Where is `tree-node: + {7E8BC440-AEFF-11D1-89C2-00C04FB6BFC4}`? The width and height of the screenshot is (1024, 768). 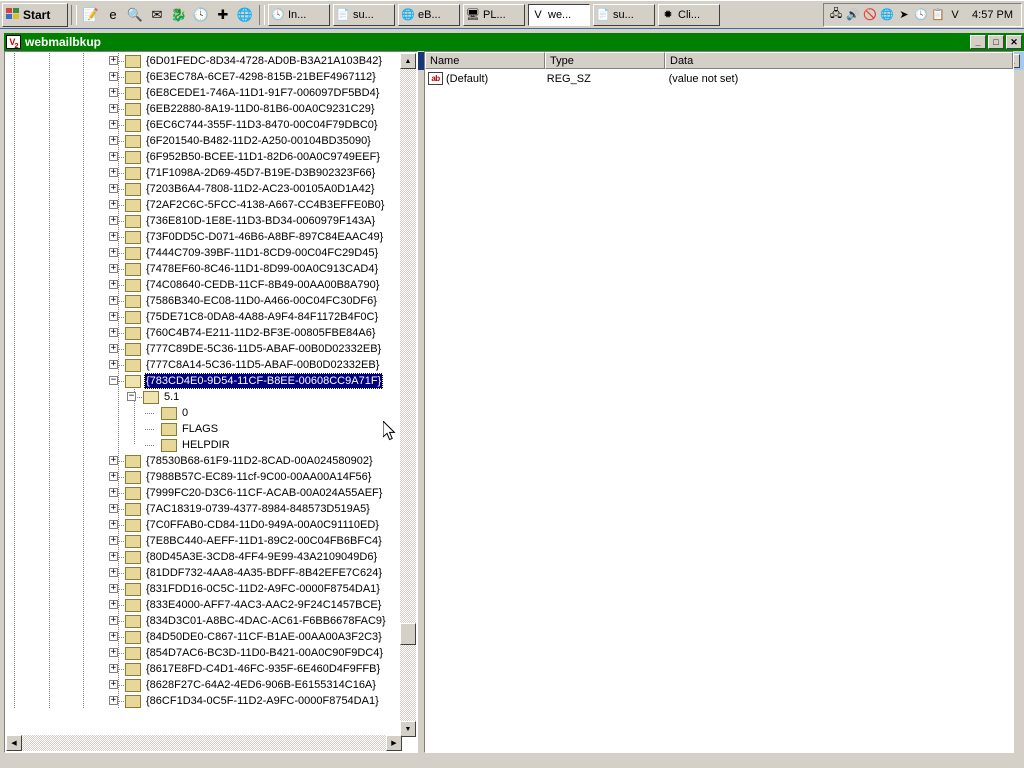 tree-node: + {7E8BC440-AEFF-11D1-89C2-00C04FB6BFC4} is located at coordinates (204, 541).